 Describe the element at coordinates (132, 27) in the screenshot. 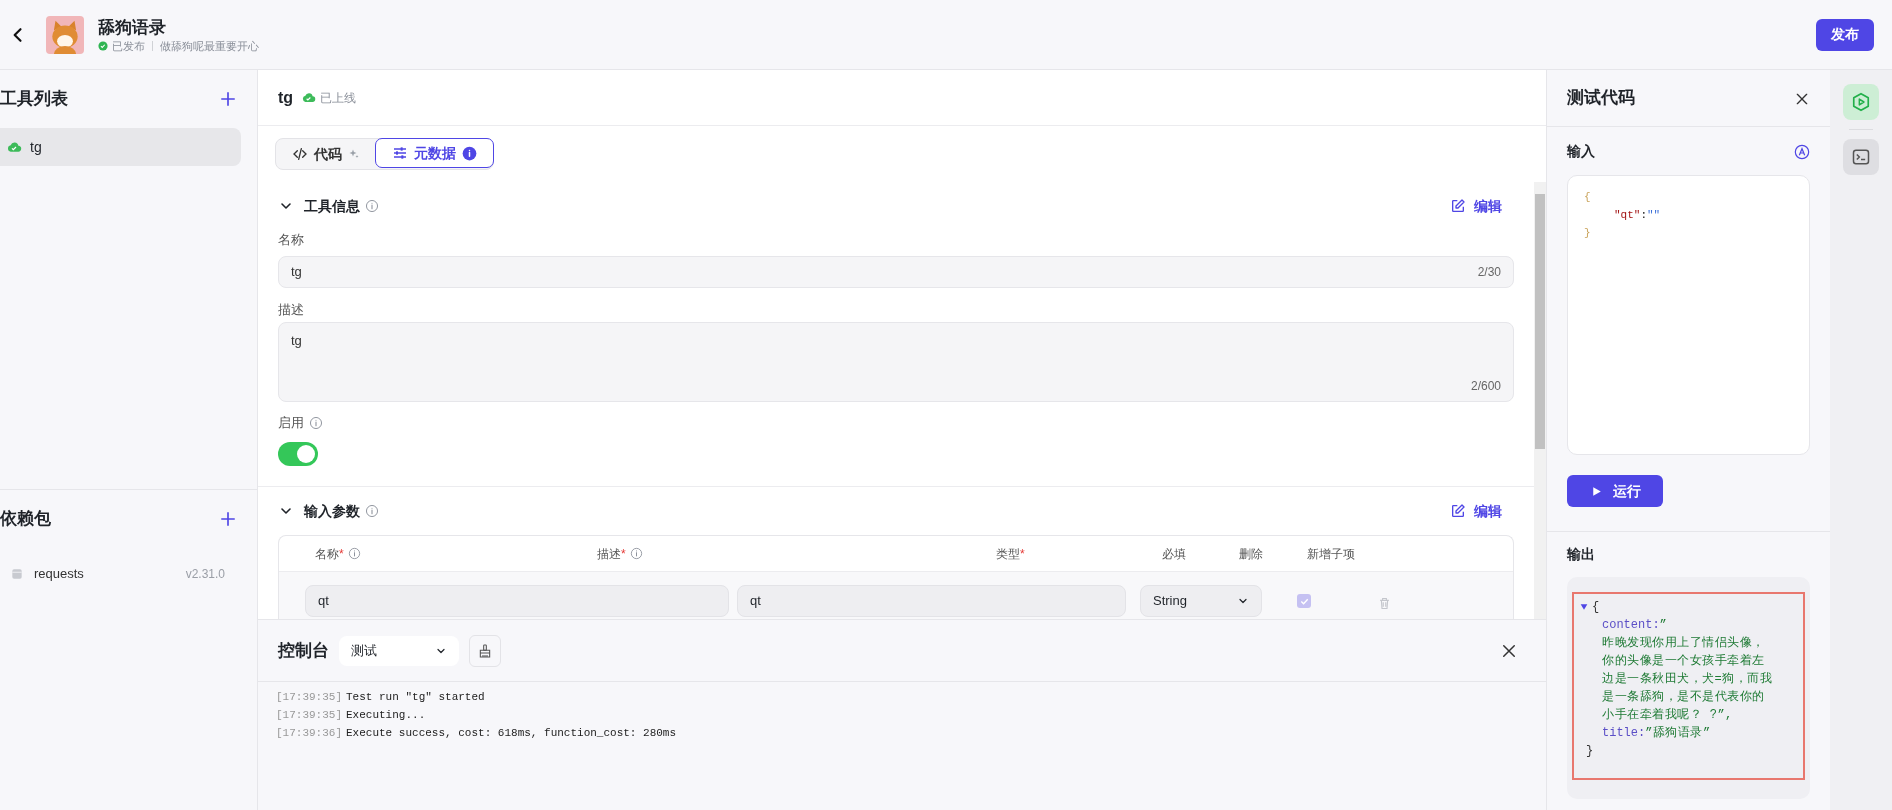

I see `app-title: 舔狗语录` at that location.